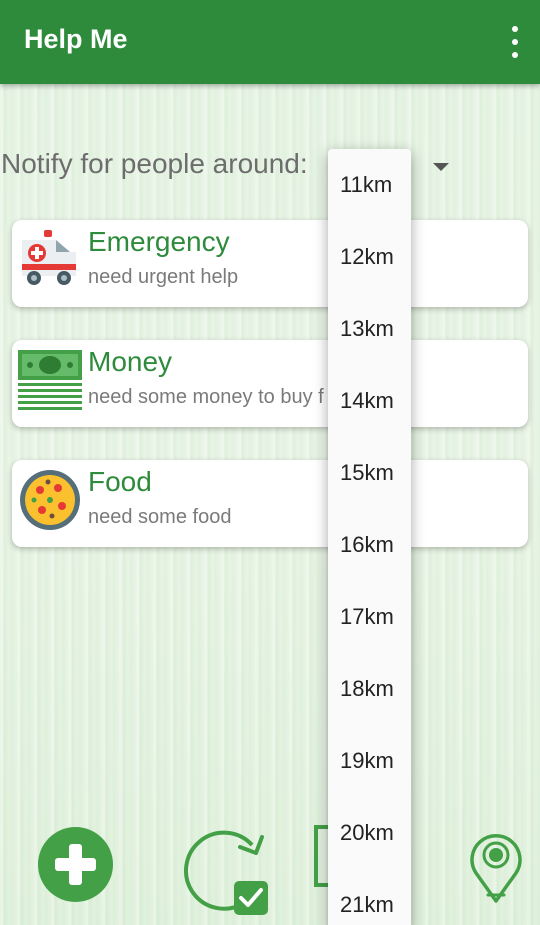 The image size is (540, 925). Describe the element at coordinates (369, 689) in the screenshot. I see `dropdown-option: 18km` at that location.